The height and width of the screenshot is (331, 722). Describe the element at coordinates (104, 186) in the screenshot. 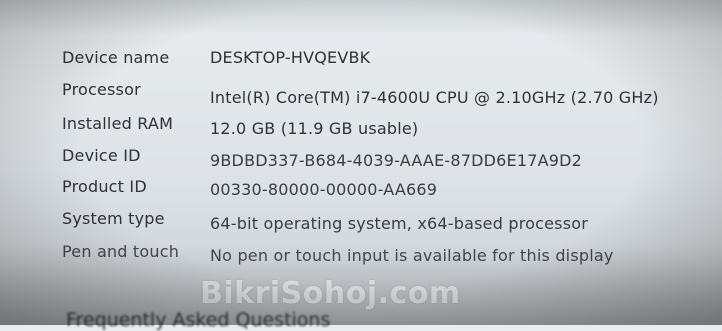

I see `spec-label: Product ID` at that location.